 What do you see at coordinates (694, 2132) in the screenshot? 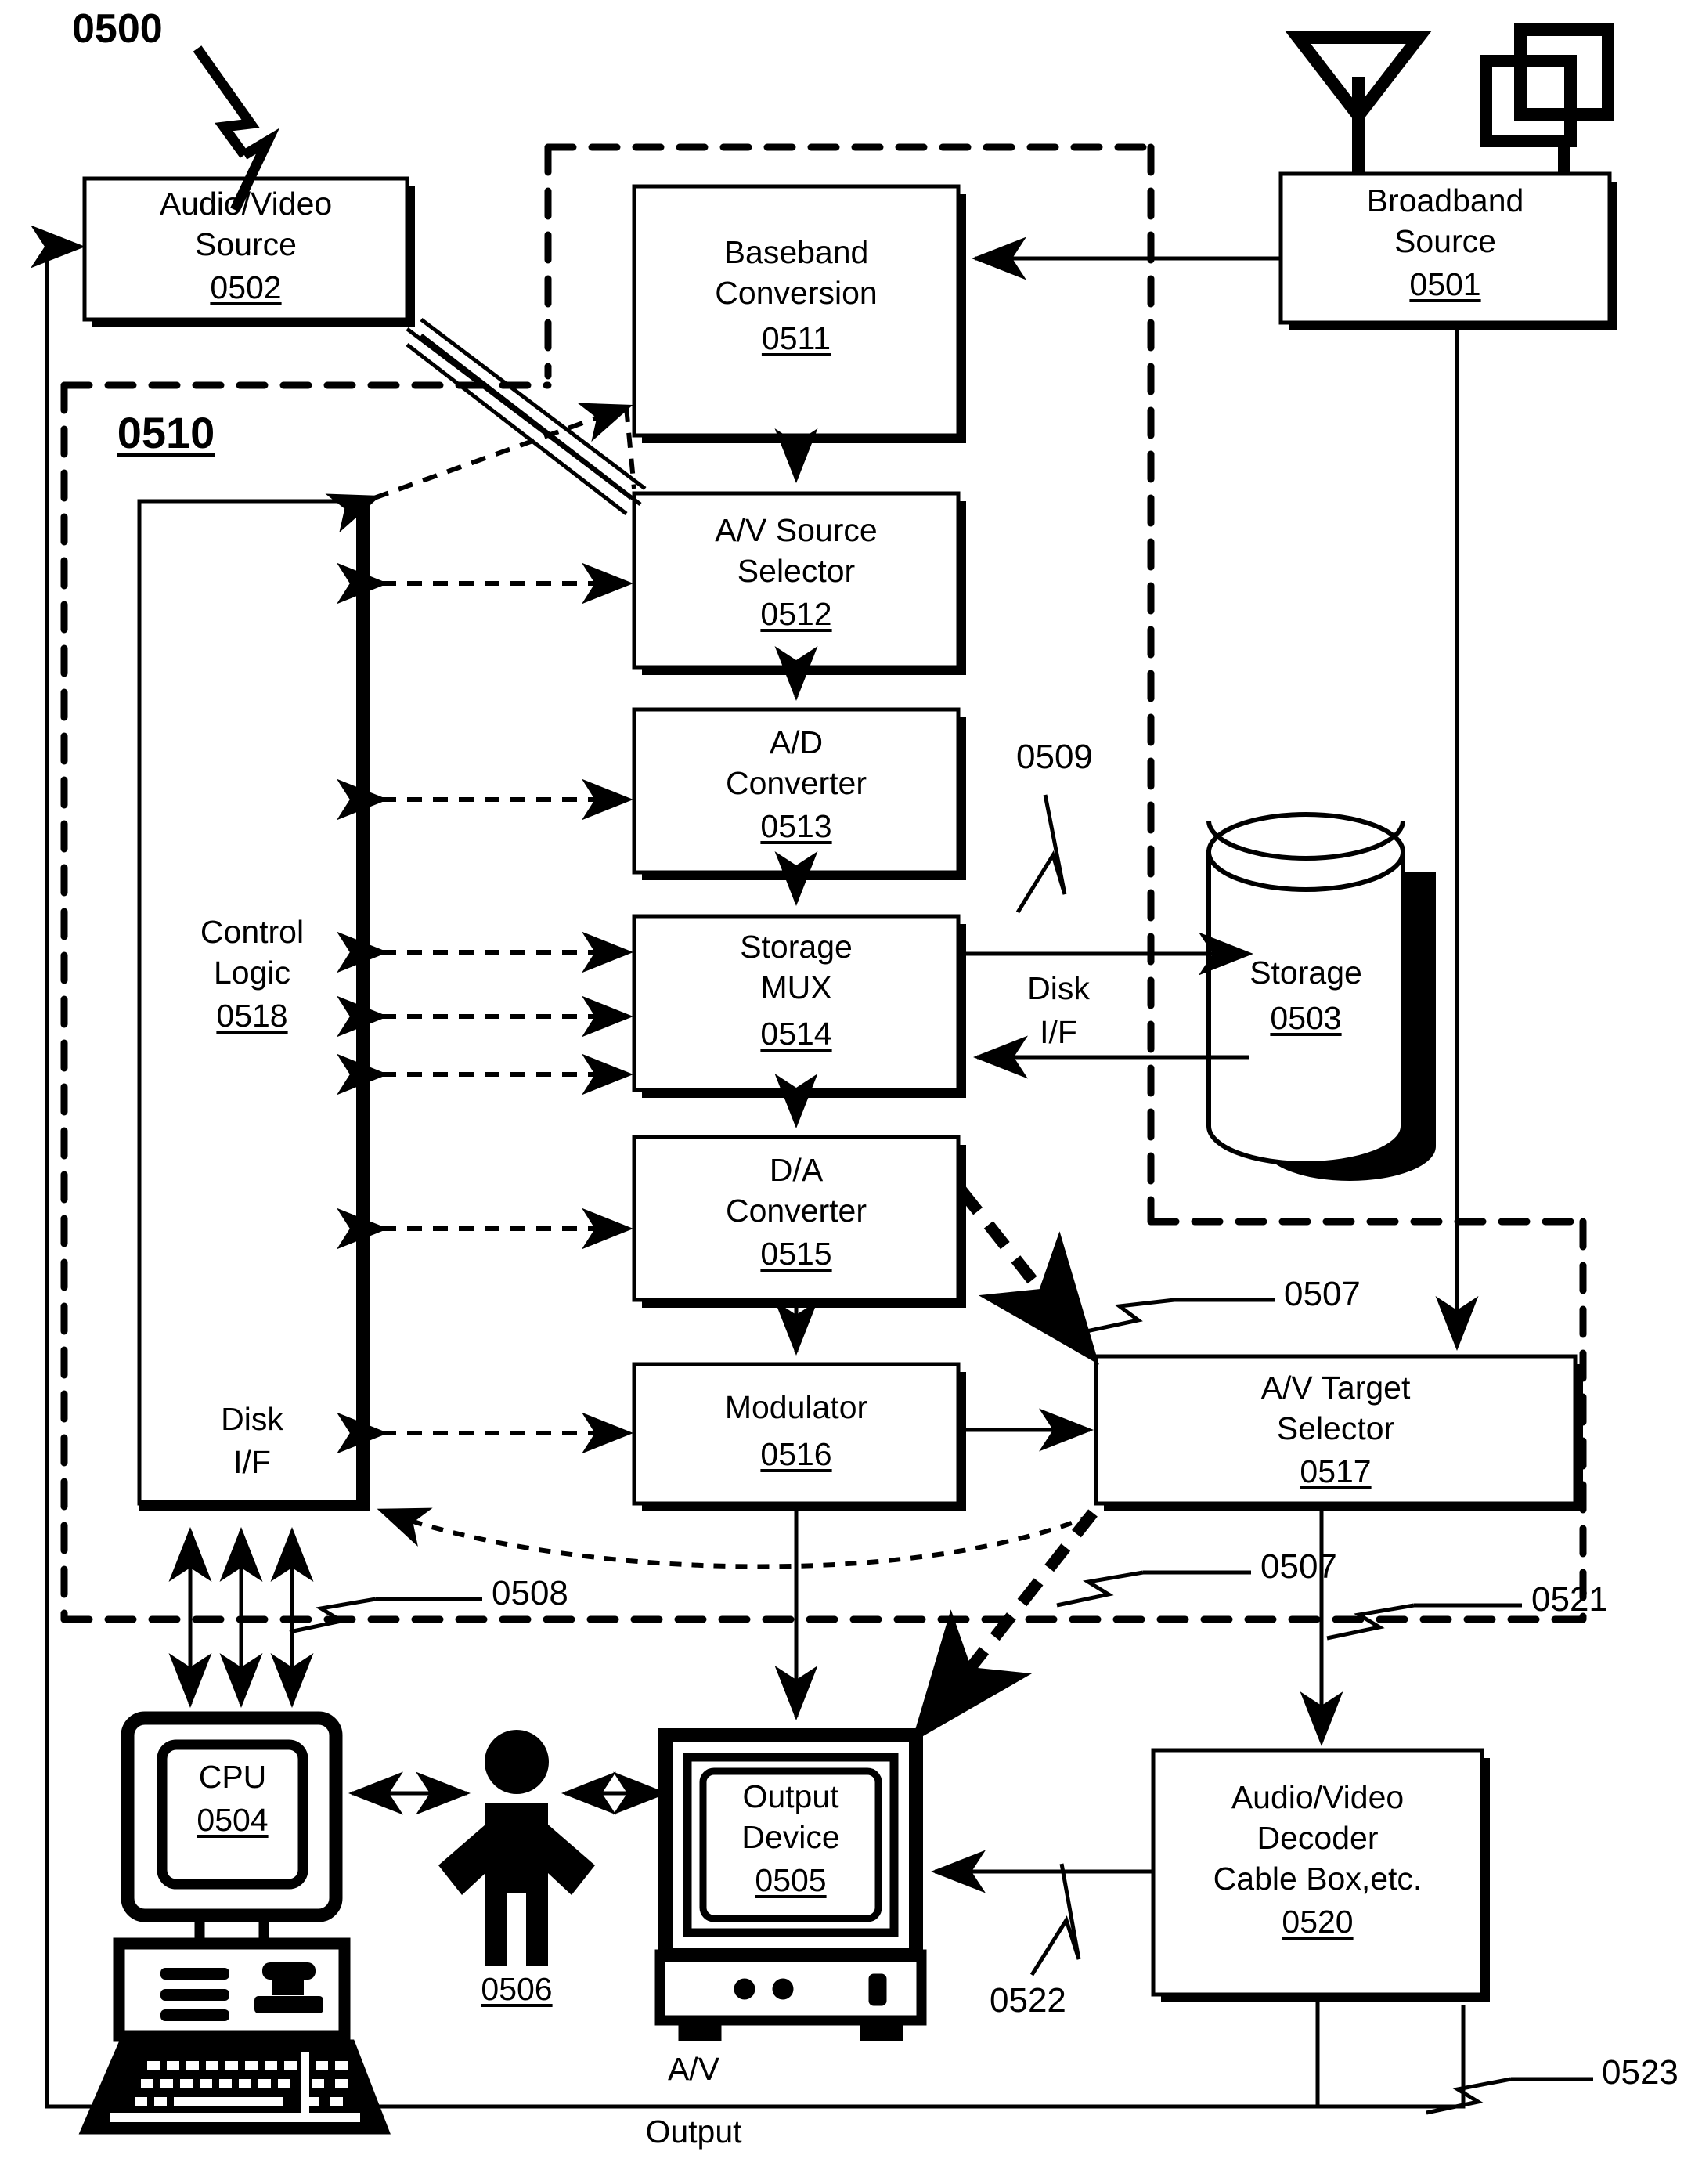
I see `av-output-label-line2: Output` at bounding box center [694, 2132].